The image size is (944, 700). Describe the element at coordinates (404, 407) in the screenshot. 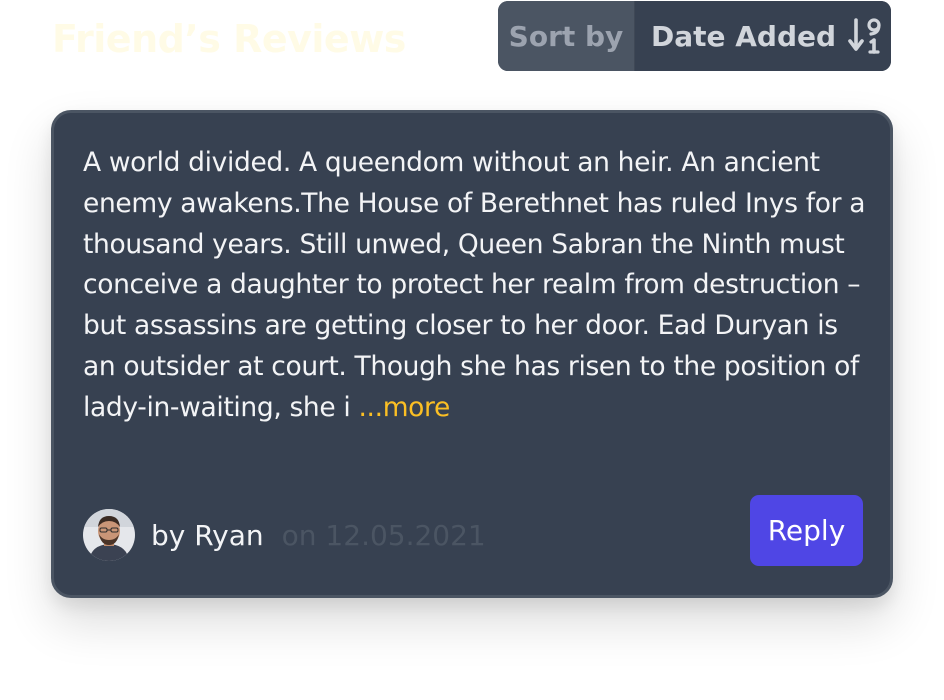

I see `read-more-link: ...more` at that location.